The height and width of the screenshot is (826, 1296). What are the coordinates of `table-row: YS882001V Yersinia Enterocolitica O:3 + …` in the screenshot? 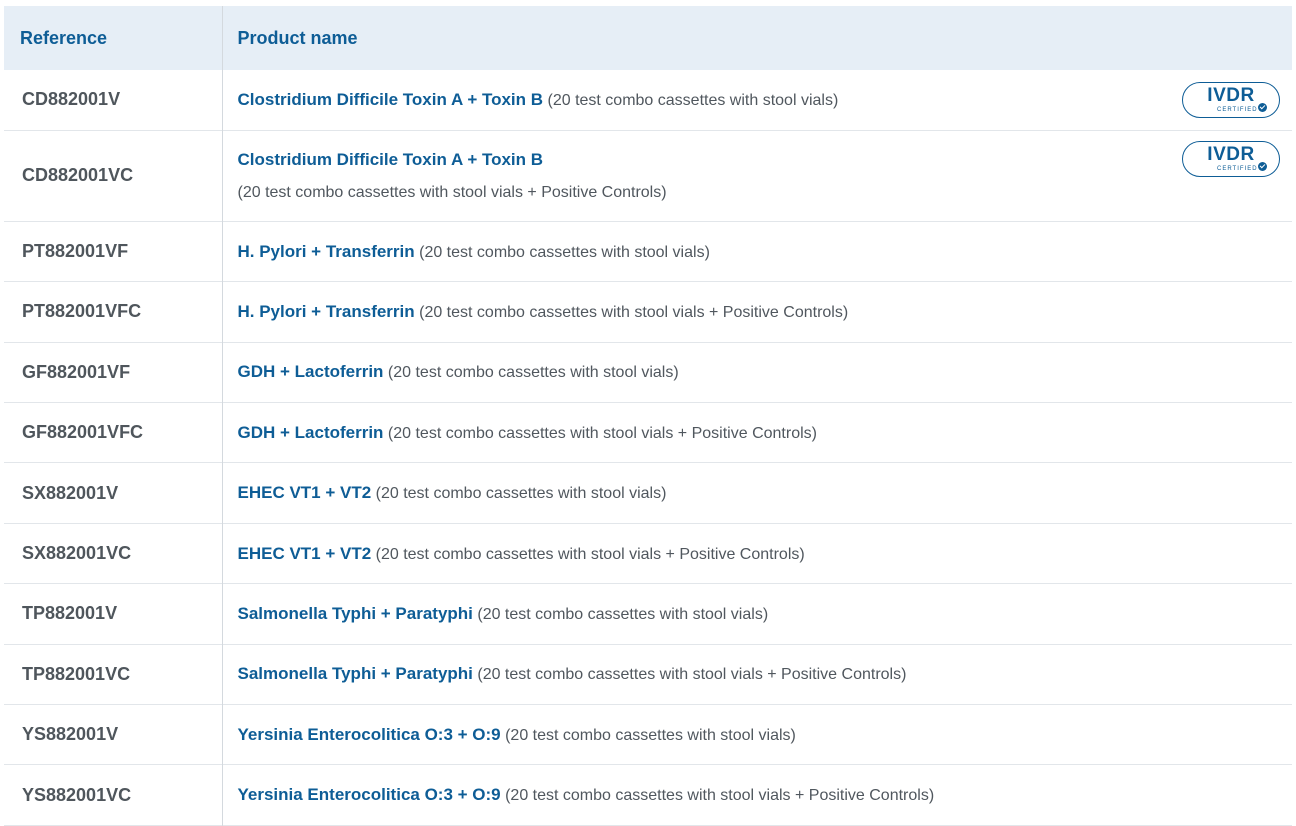 It's located at (648, 734).